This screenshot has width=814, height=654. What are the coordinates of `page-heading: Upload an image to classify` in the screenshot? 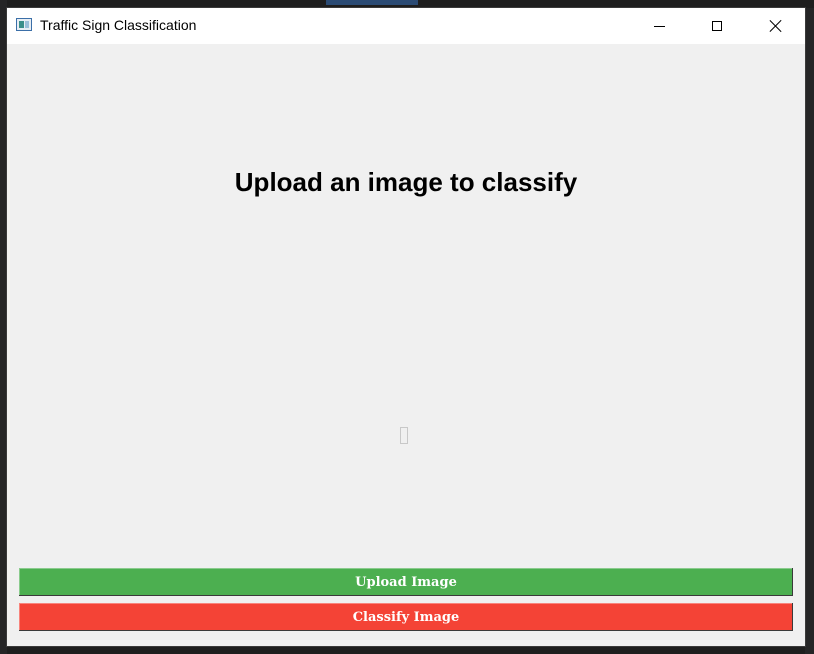 It's located at (406, 182).